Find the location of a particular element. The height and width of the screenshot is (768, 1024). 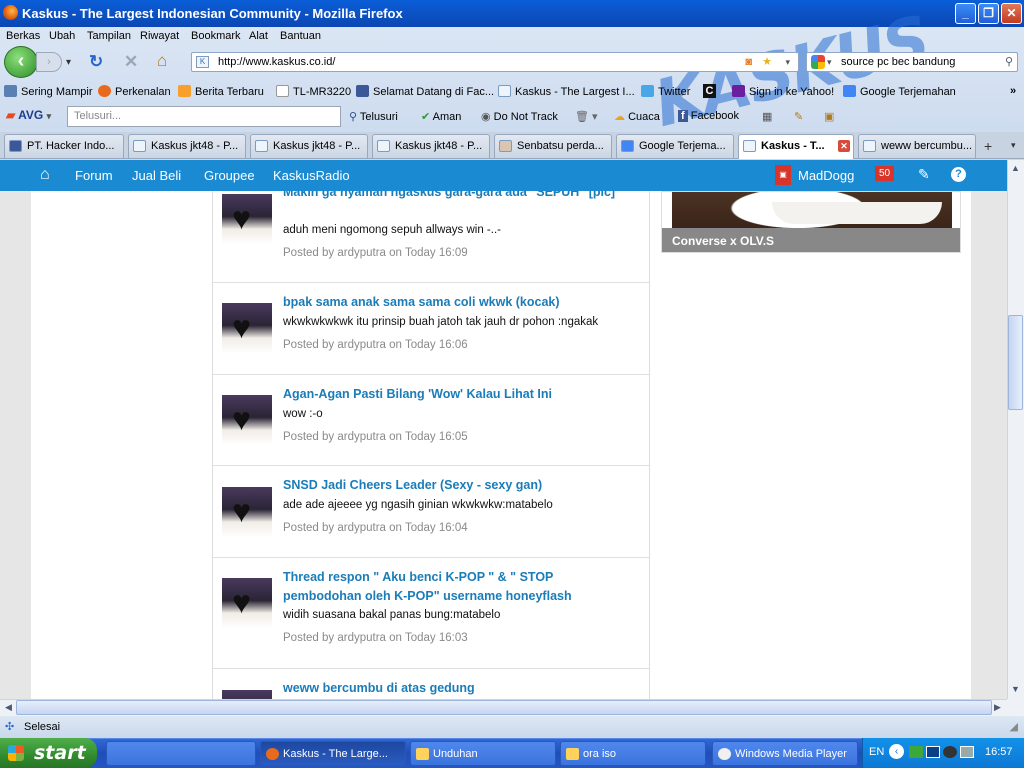

tray-network-icon is located at coordinates (933, 752).